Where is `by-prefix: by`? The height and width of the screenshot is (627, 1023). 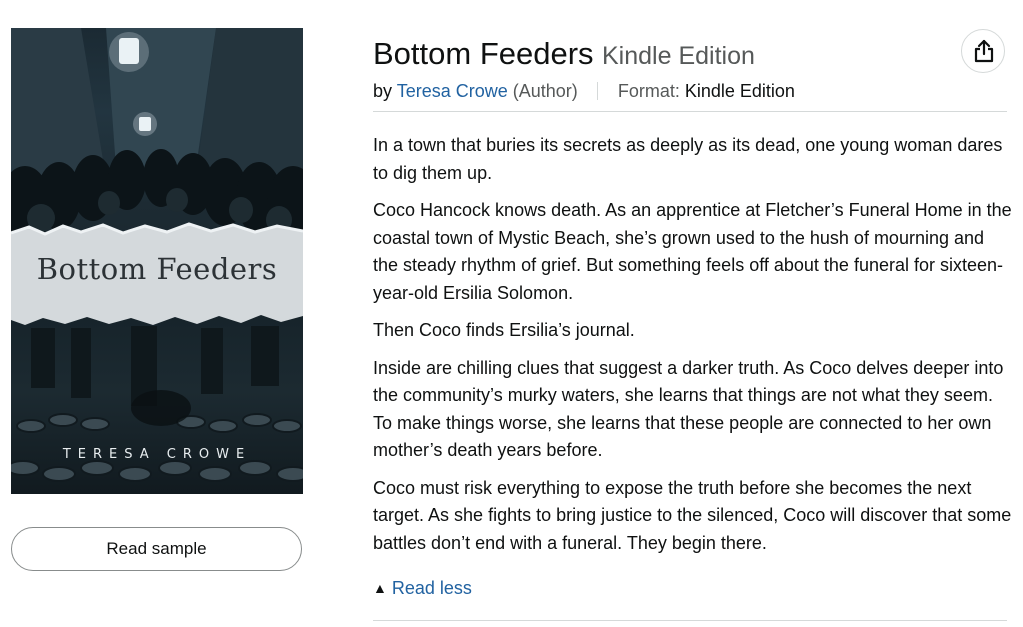
by-prefix: by is located at coordinates (383, 91).